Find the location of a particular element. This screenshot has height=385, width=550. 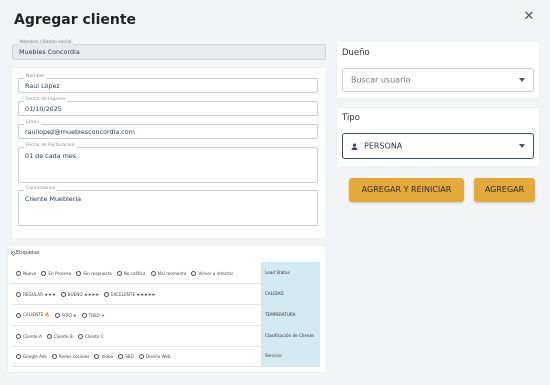

tag-option: REGULAR ★★★ is located at coordinates (36, 294).